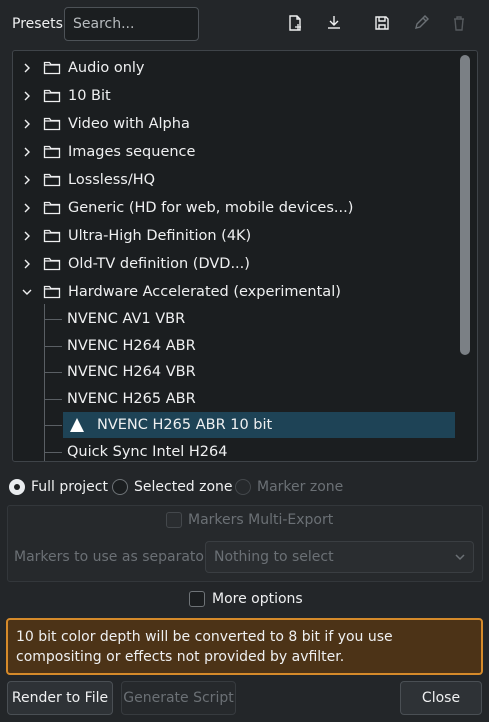 The height and width of the screenshot is (722, 489). Describe the element at coordinates (174, 520) in the screenshot. I see `markers-multi-export-checkbox-icon` at that location.